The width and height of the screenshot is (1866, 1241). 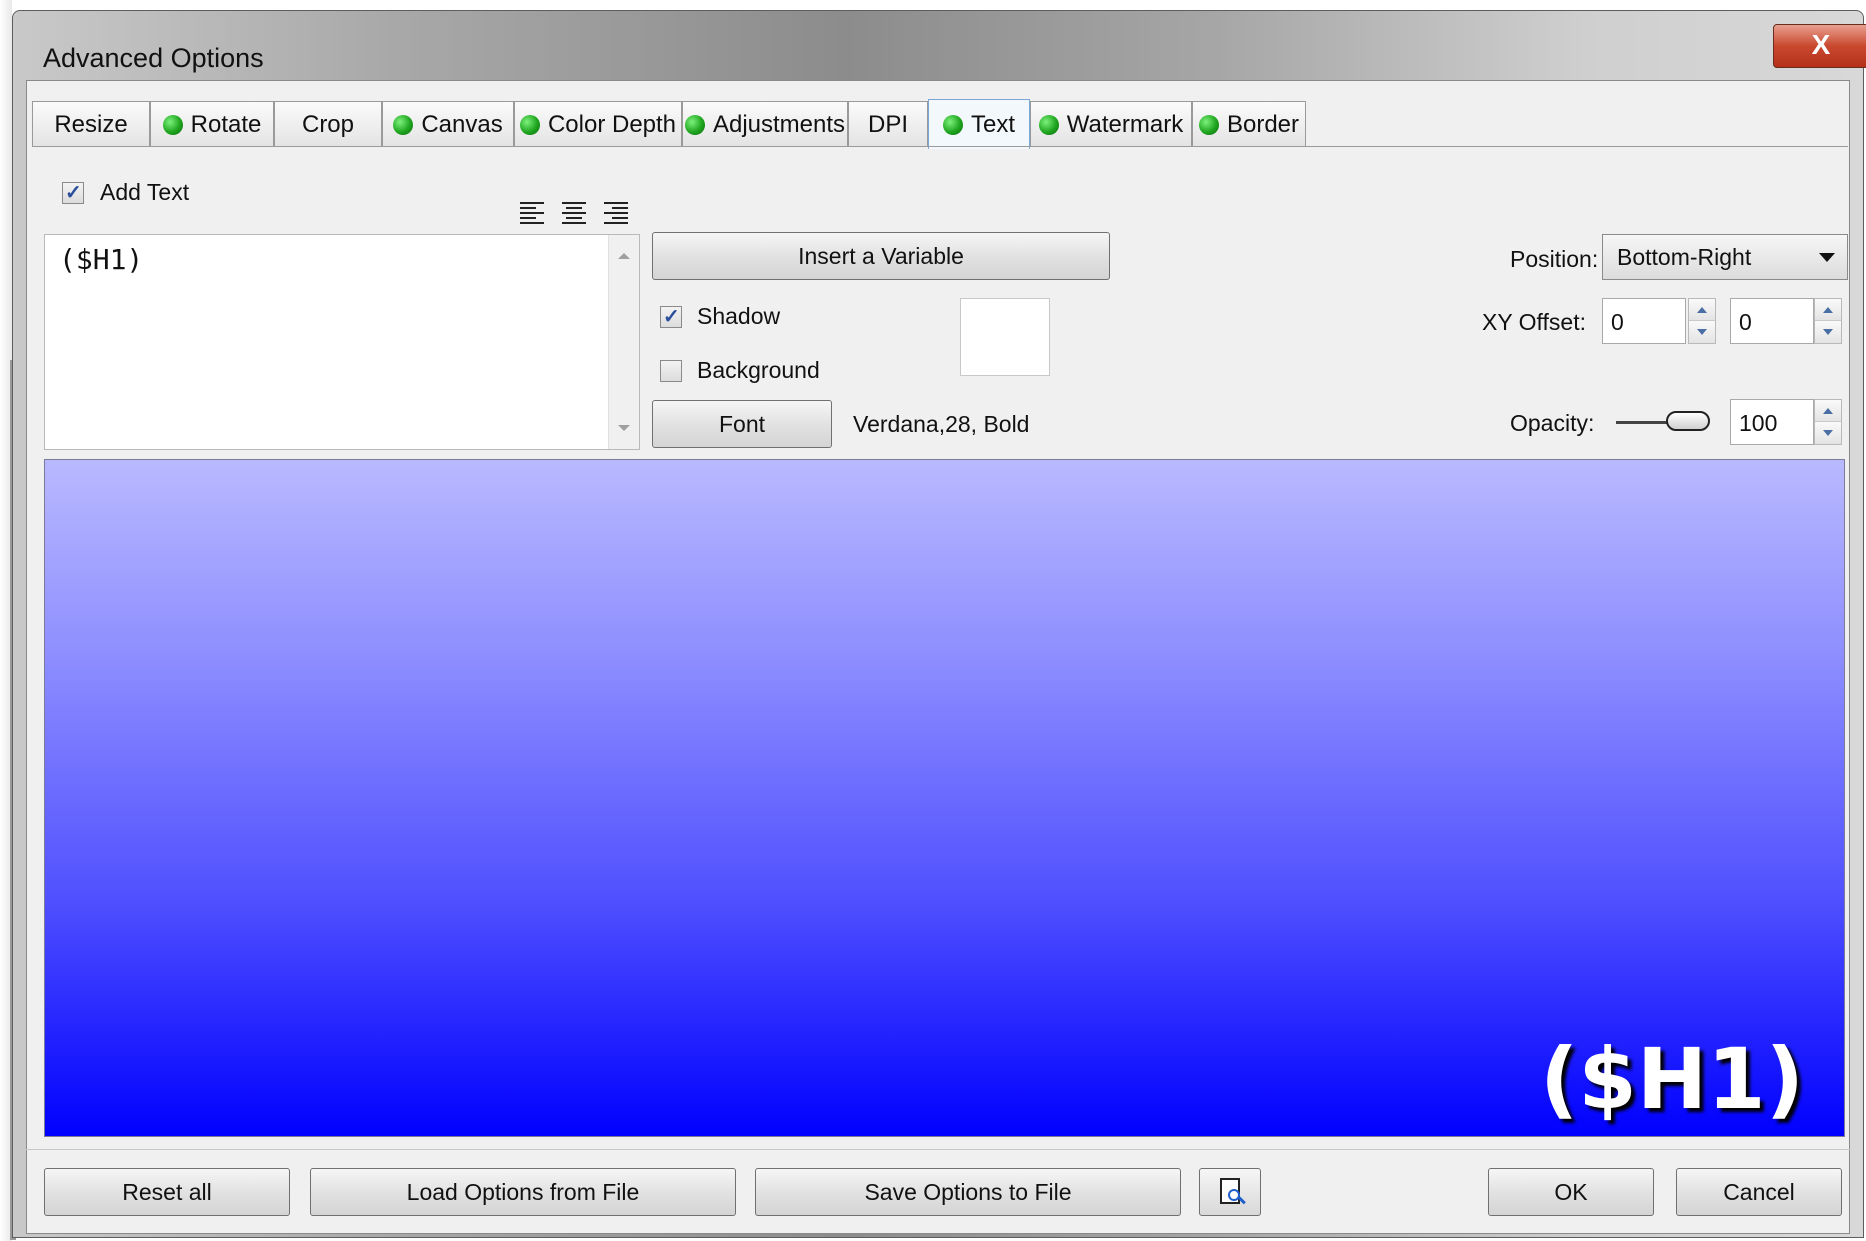 I want to click on tab-dpi: DPI, so click(x=888, y=124).